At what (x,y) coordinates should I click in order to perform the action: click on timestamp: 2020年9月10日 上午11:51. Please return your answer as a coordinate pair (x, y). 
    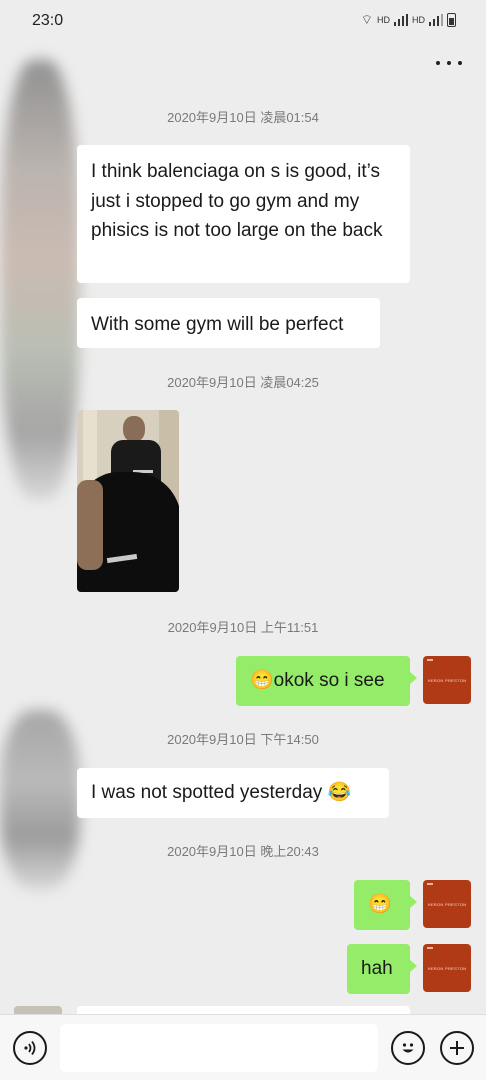
    Looking at the image, I should click on (243, 627).